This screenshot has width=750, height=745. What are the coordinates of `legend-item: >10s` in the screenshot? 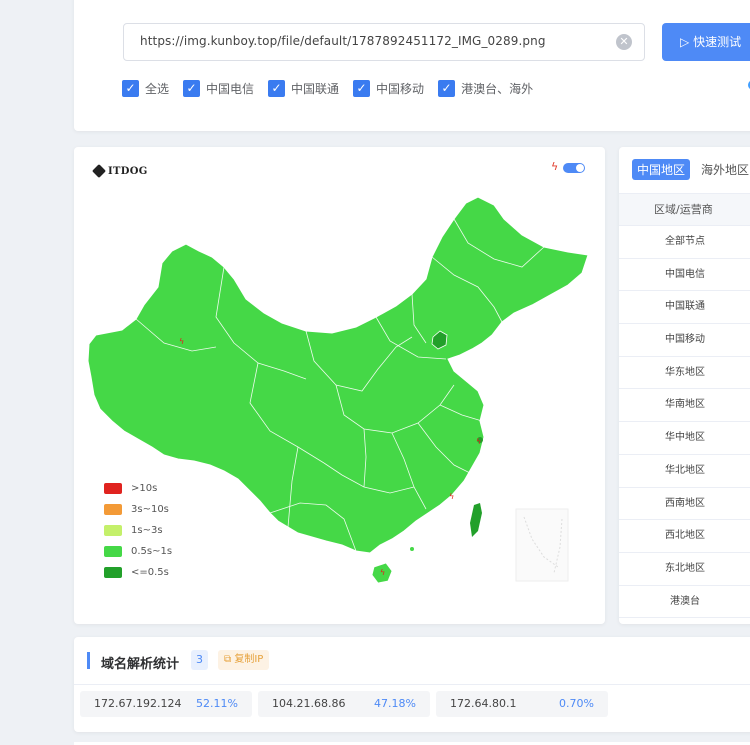 It's located at (138, 488).